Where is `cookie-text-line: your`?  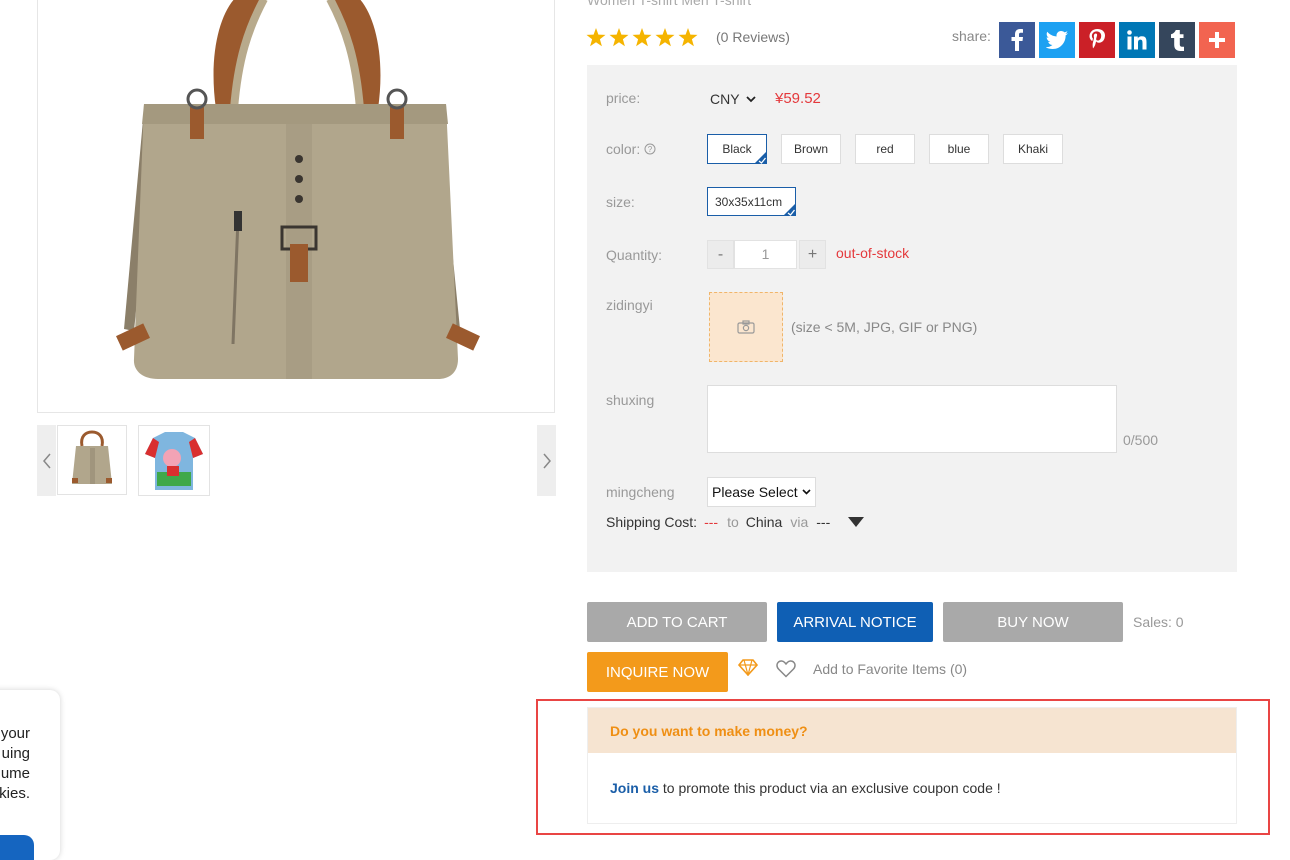 cookie-text-line: your is located at coordinates (15, 733).